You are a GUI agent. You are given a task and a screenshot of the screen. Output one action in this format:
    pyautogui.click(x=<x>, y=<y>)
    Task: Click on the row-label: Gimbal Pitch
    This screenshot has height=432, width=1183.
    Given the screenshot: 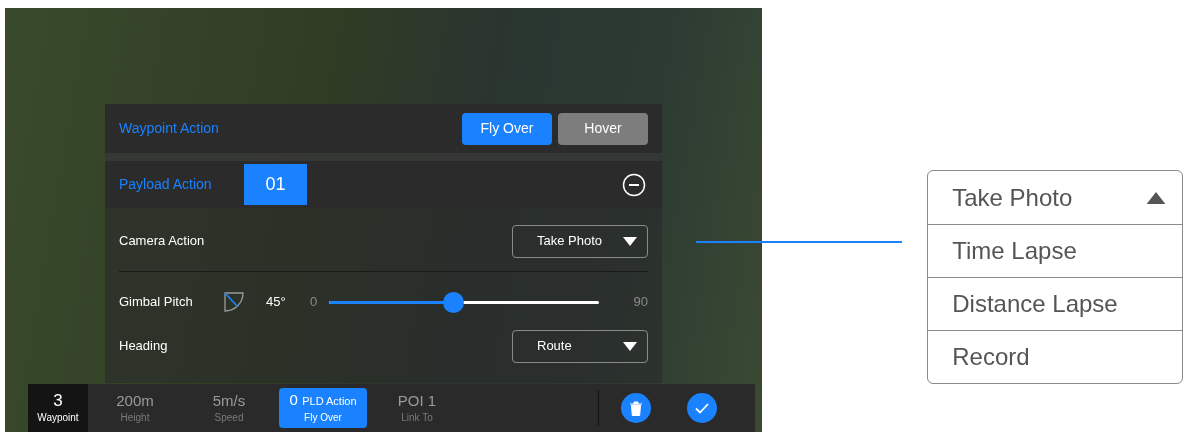 What is the action you would take?
    pyautogui.click(x=156, y=302)
    